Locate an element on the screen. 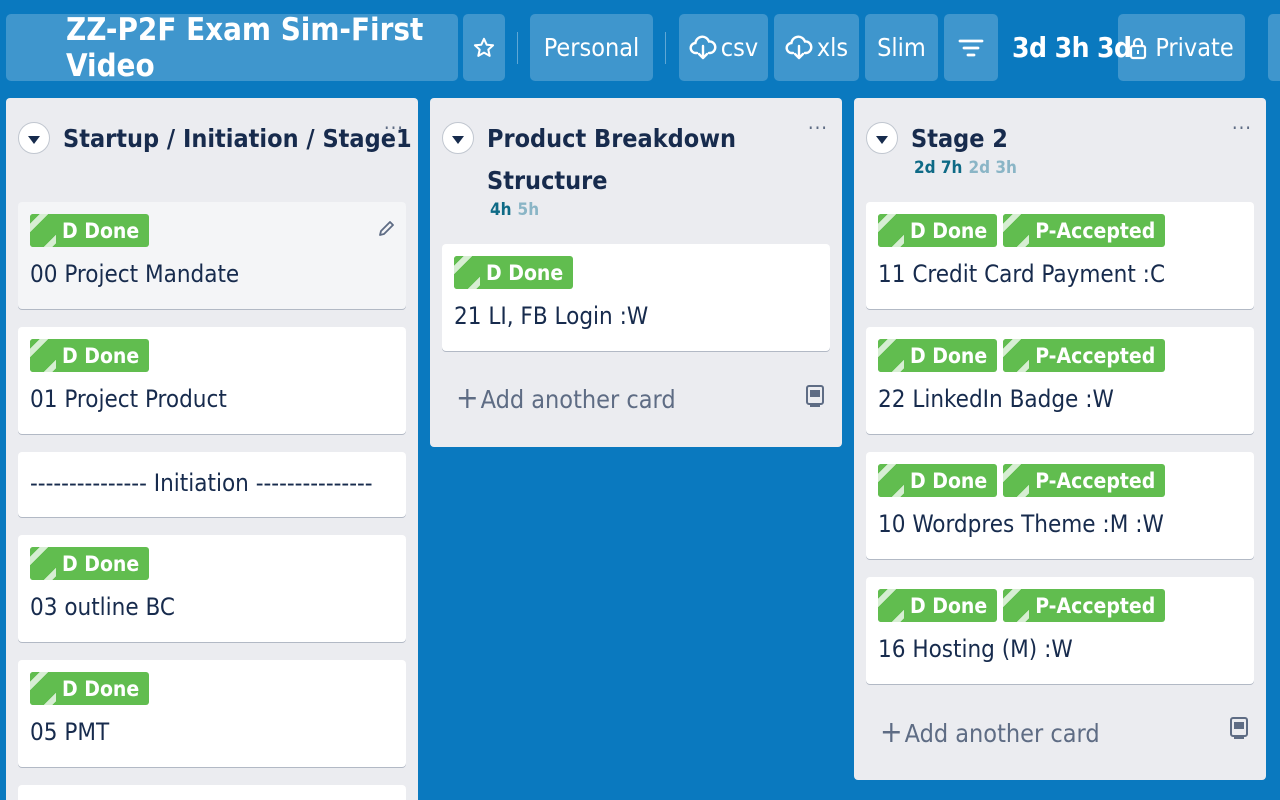  list-estimates: 4h 5h is located at coordinates (514, 210).